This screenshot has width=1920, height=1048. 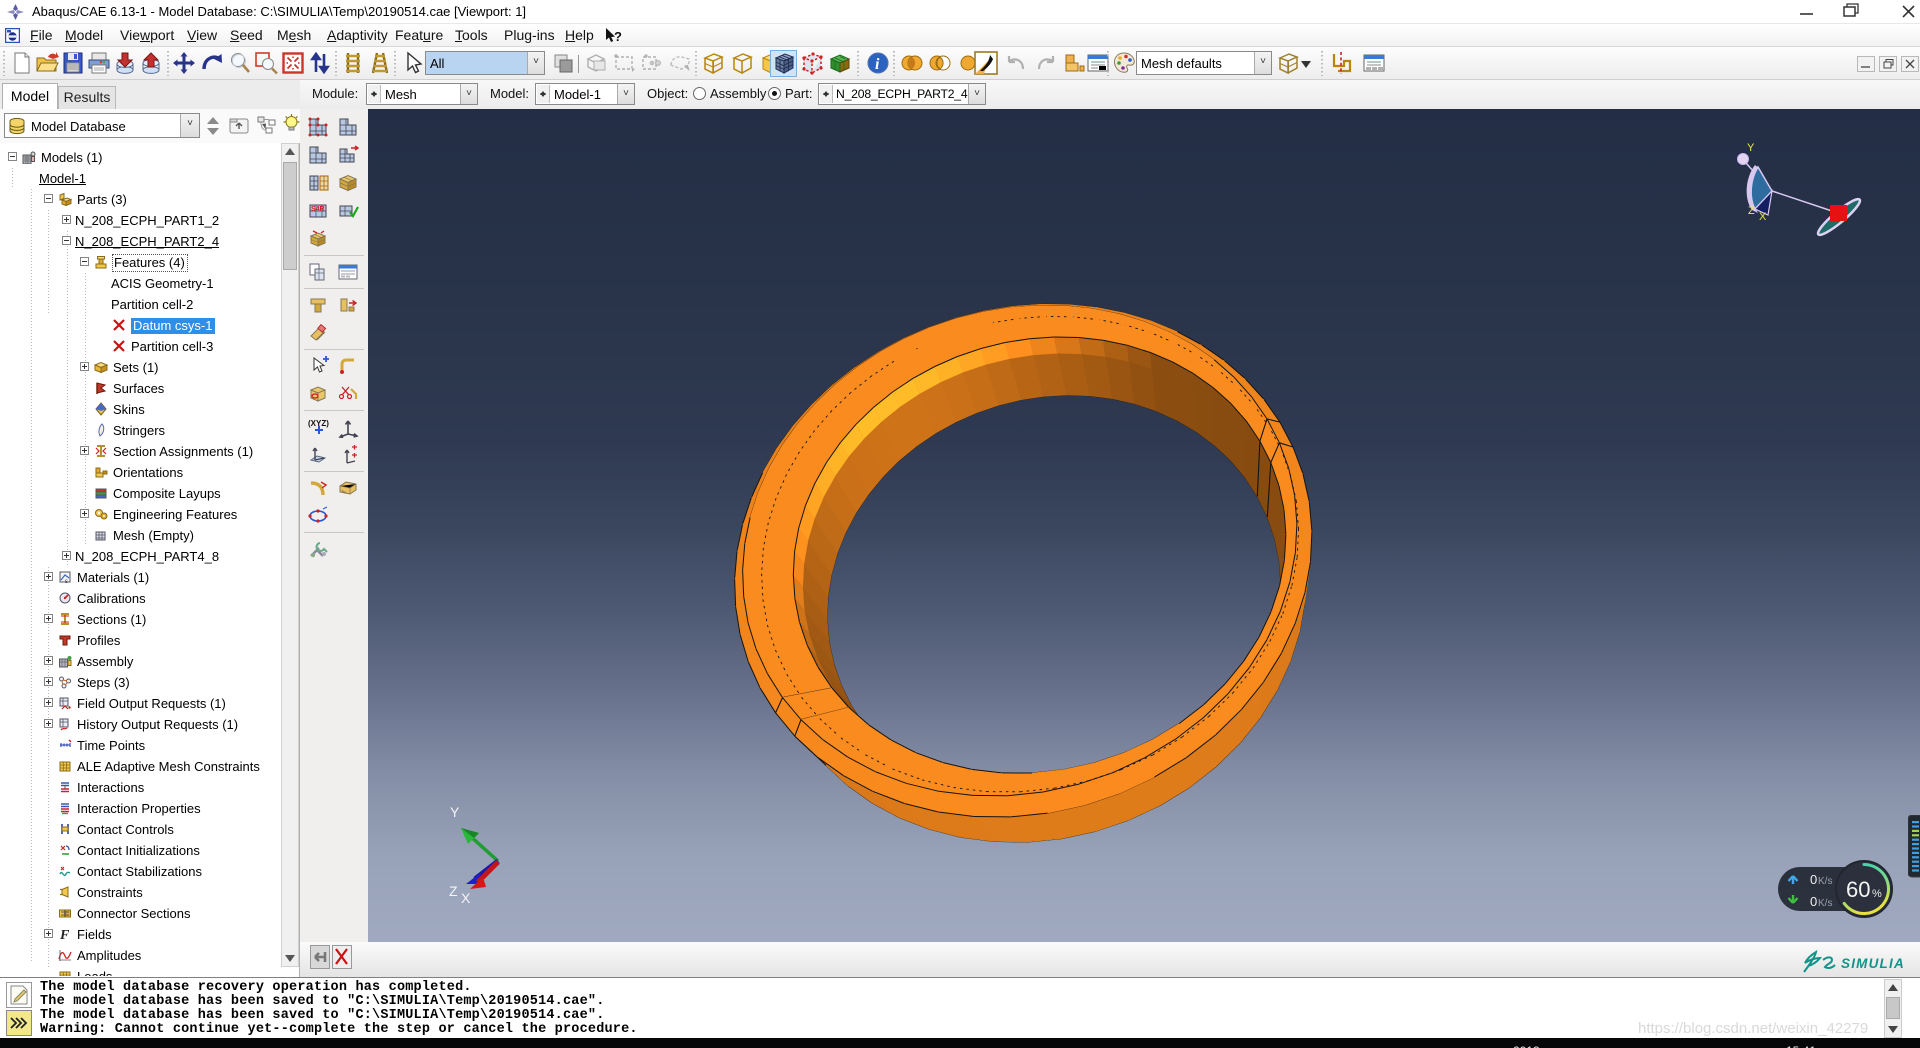 I want to click on svg-text: 60, so click(x=1858, y=889).